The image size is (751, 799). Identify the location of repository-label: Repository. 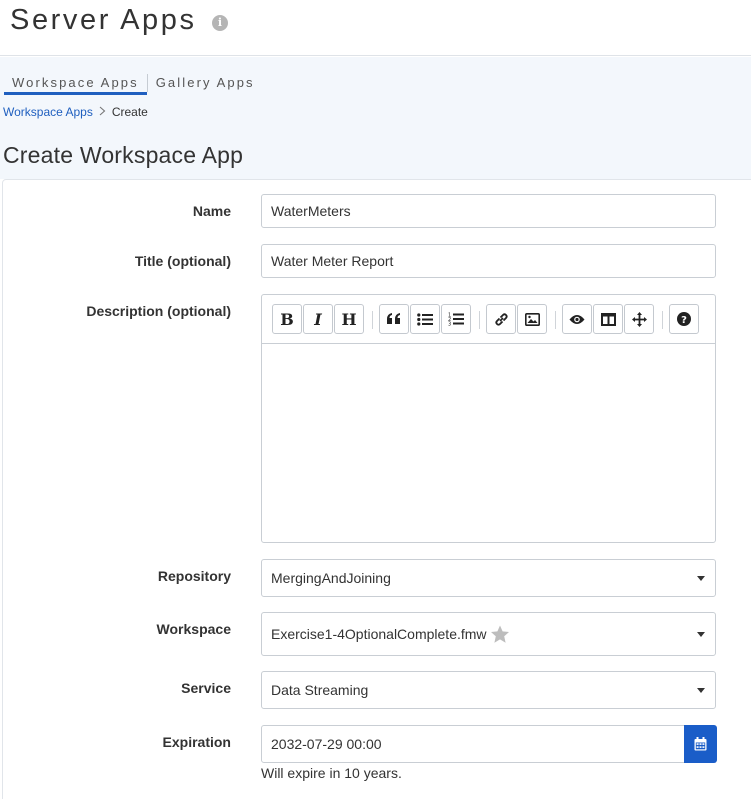
(194, 576).